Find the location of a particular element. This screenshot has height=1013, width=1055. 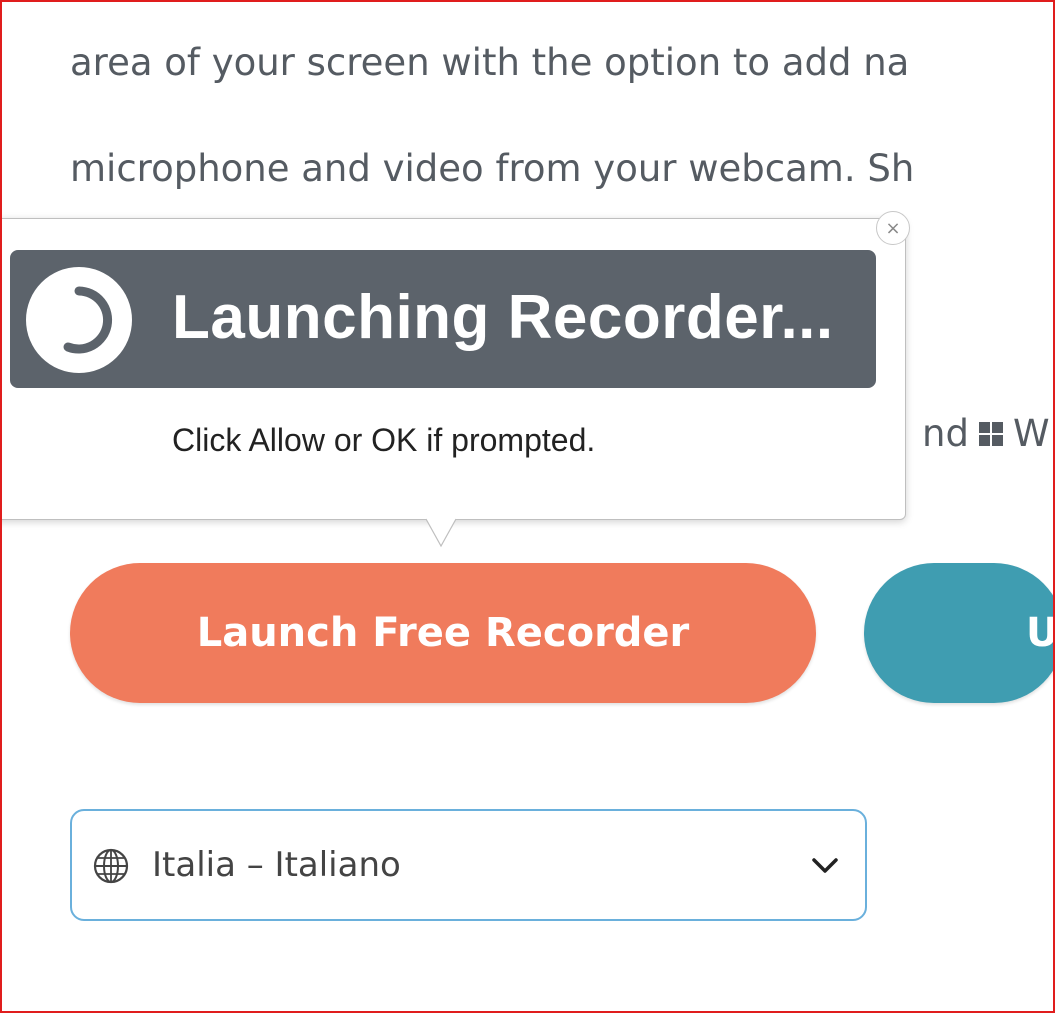

language-select: Italia – Italiano is located at coordinates (468, 865).